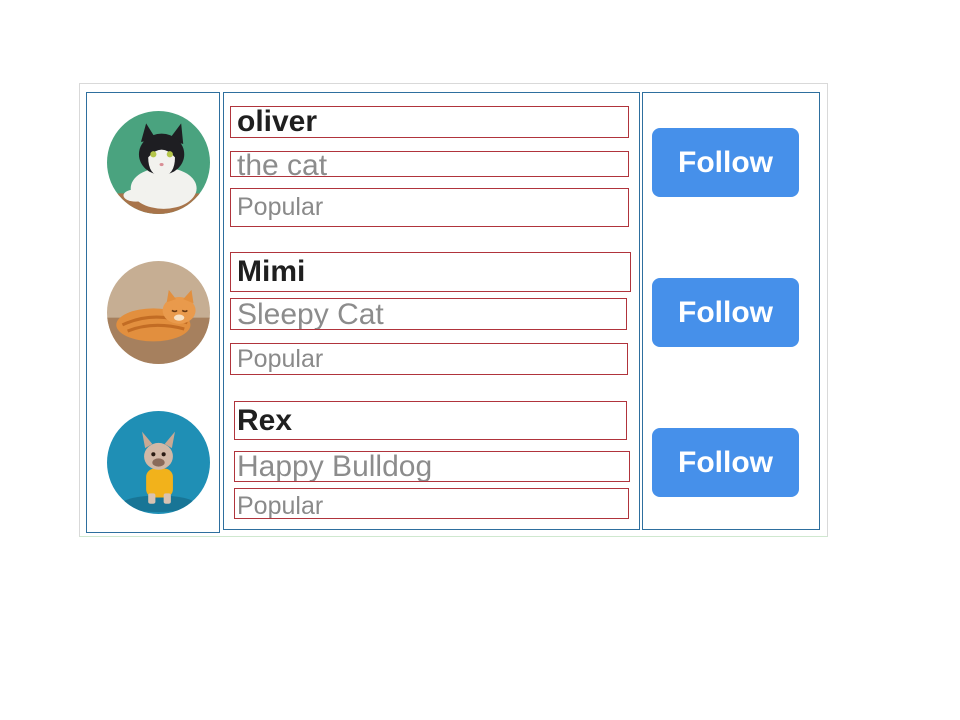 The image size is (960, 720). Describe the element at coordinates (429, 122) in the screenshot. I see `user-name-oliver: oliver` at that location.